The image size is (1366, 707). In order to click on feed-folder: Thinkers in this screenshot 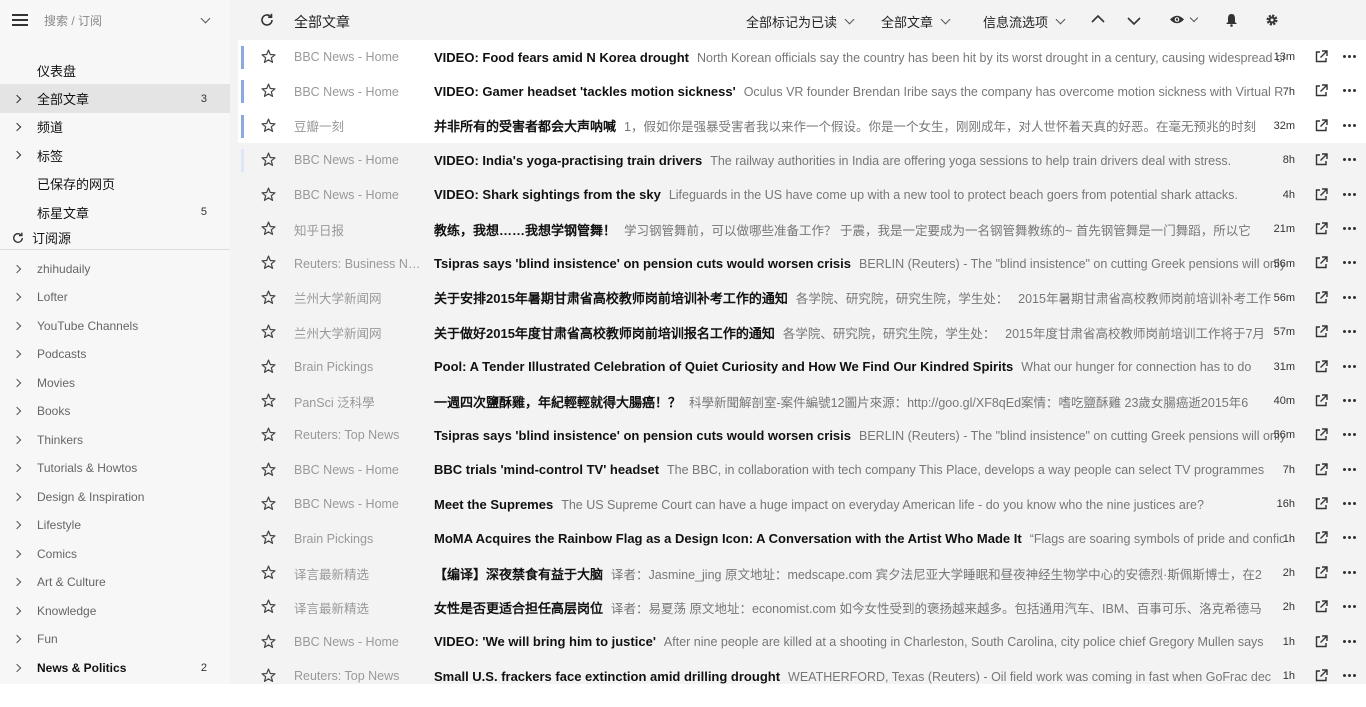, I will do `click(115, 439)`.